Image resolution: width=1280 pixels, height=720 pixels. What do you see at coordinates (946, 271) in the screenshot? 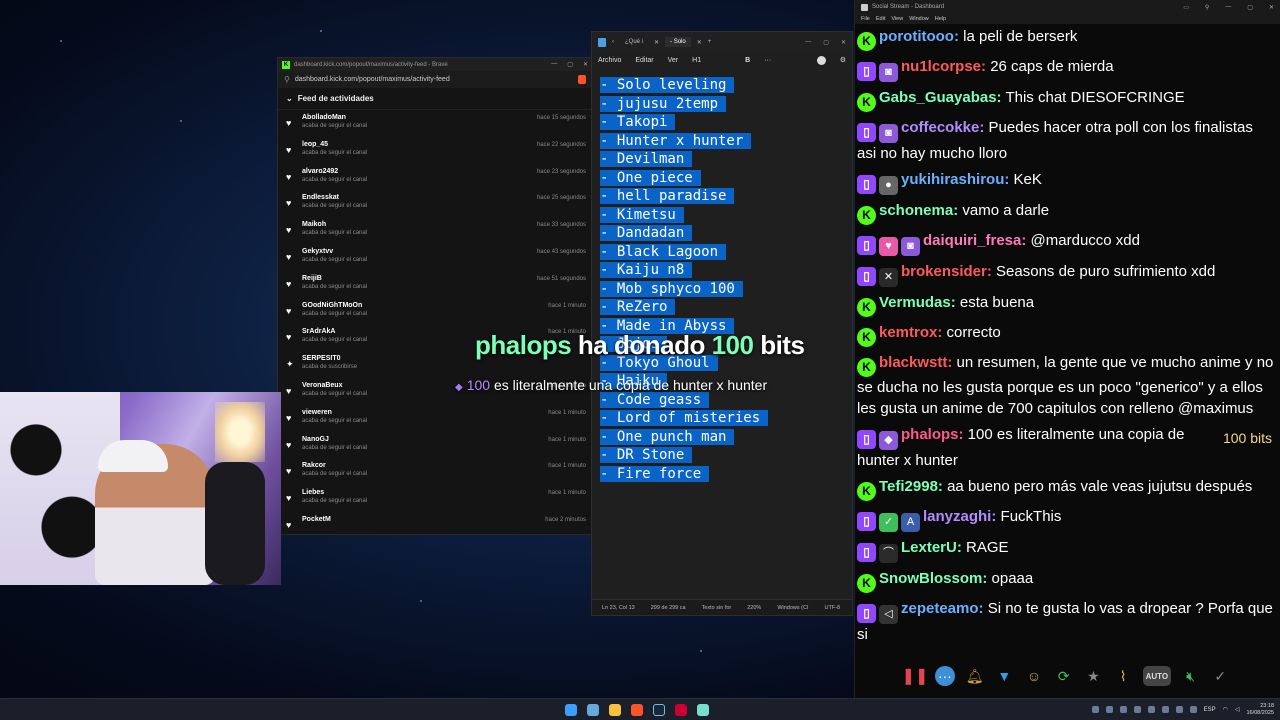
I see `chat-username: brokensider:` at bounding box center [946, 271].